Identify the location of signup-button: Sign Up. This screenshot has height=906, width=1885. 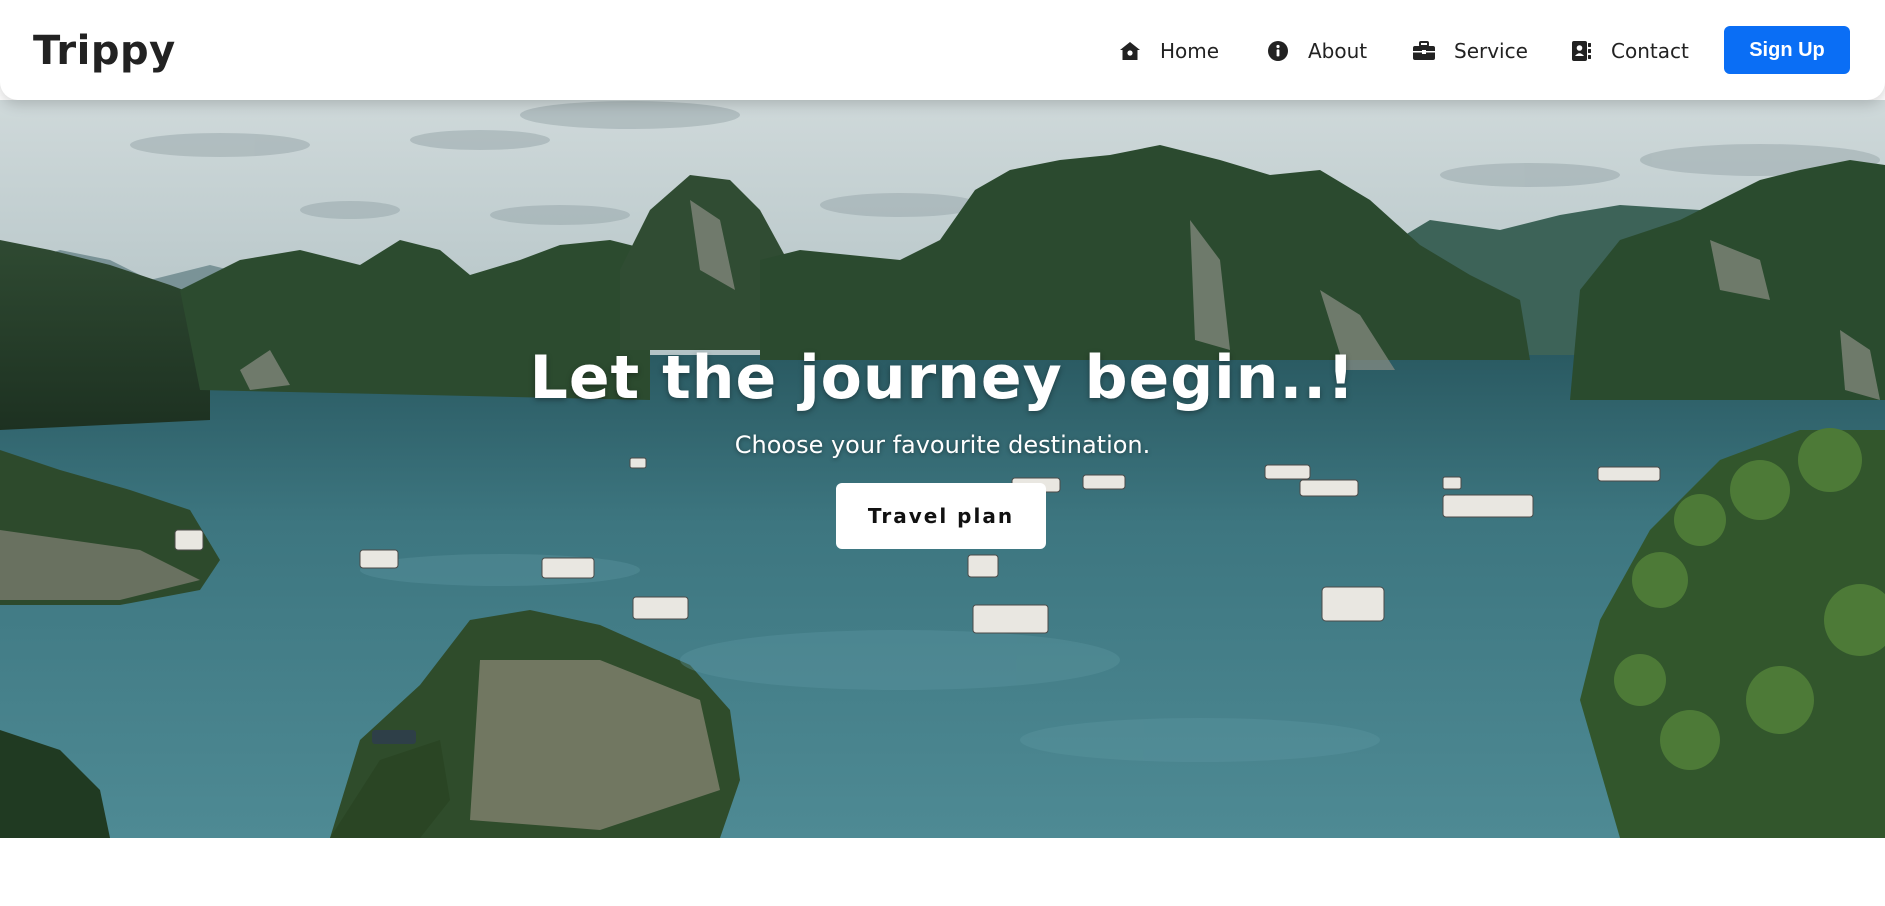
(1787, 50).